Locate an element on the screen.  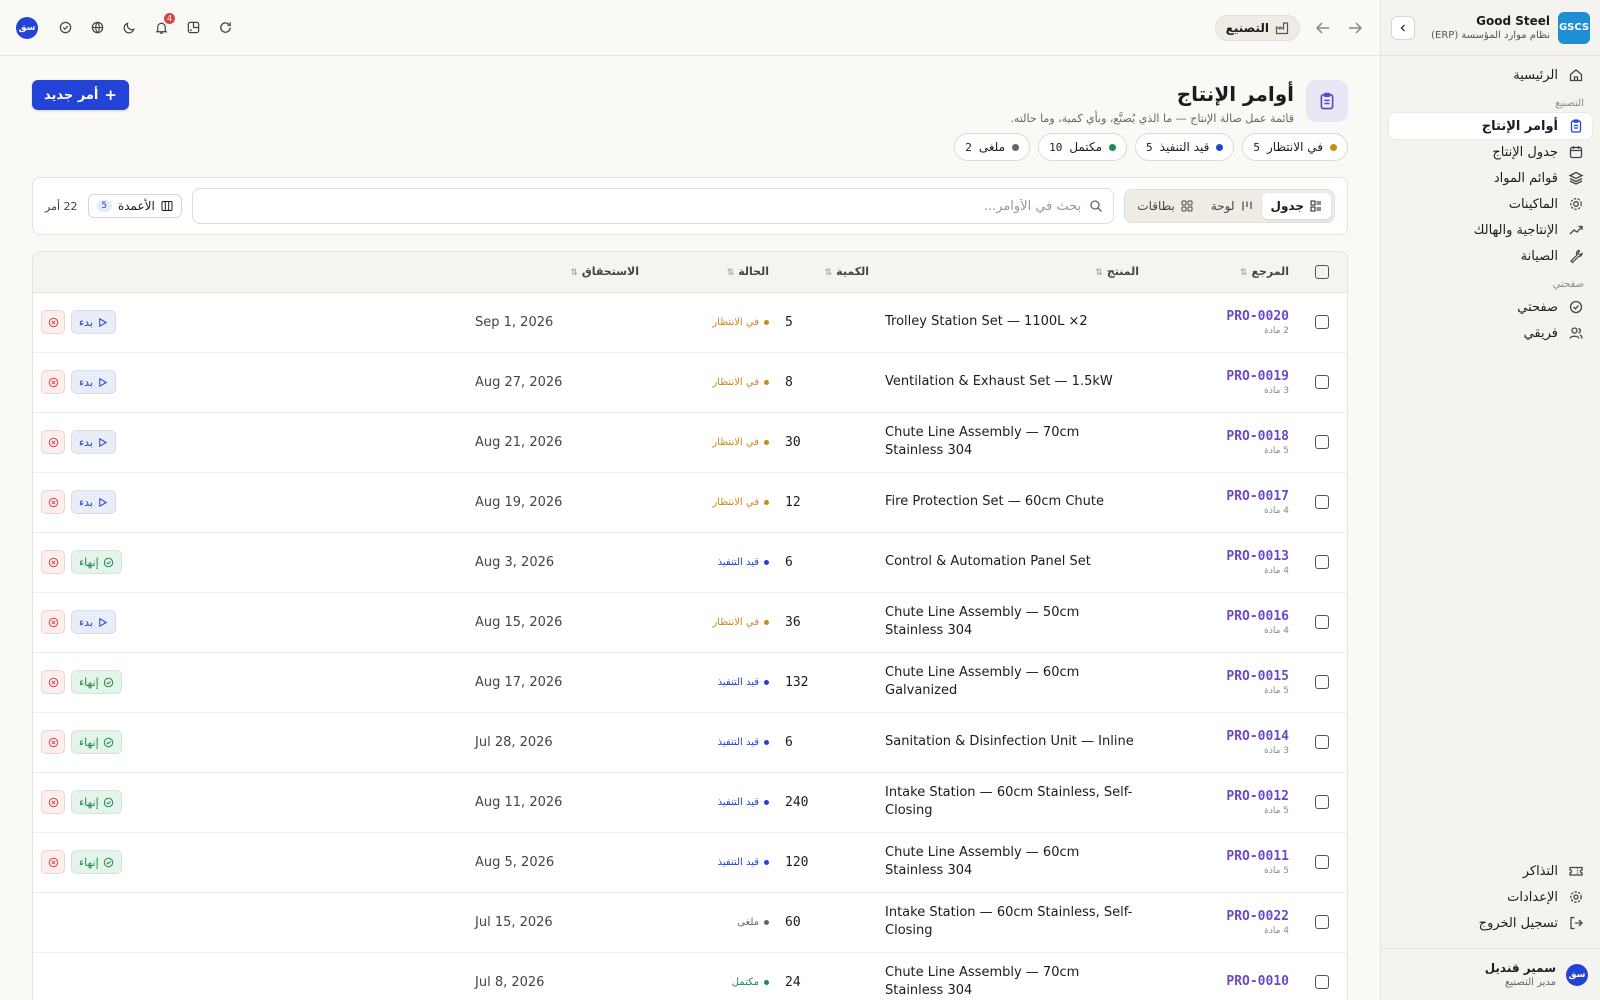
view-board-tab: لوحة is located at coordinates (1232, 206).